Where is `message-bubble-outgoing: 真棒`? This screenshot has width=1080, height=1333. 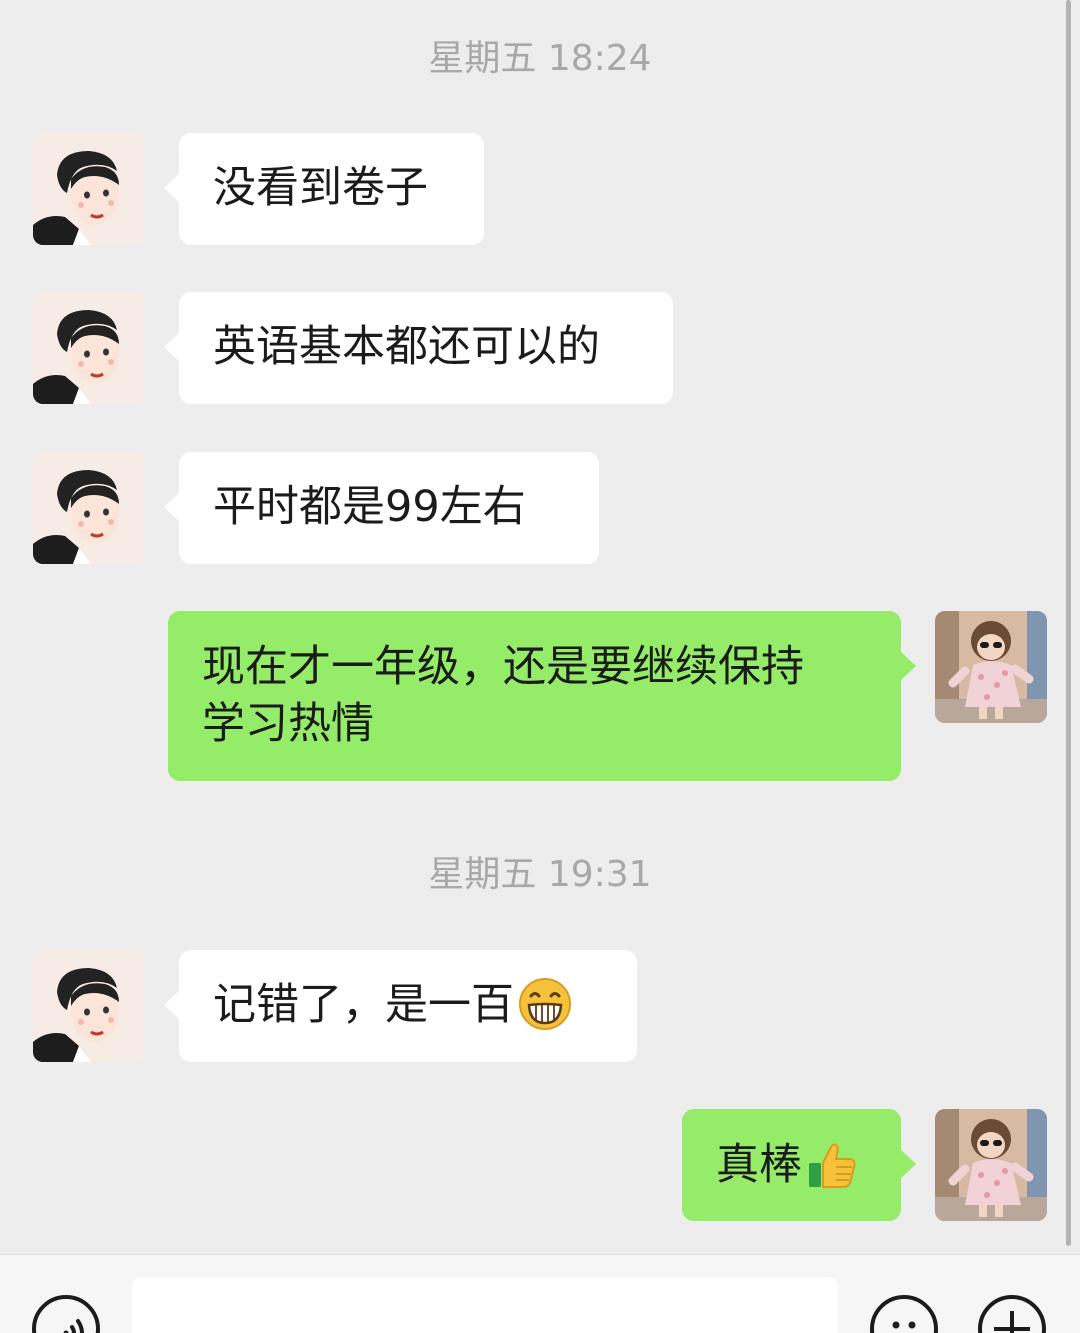
message-bubble-outgoing: 真棒 is located at coordinates (799, 1165).